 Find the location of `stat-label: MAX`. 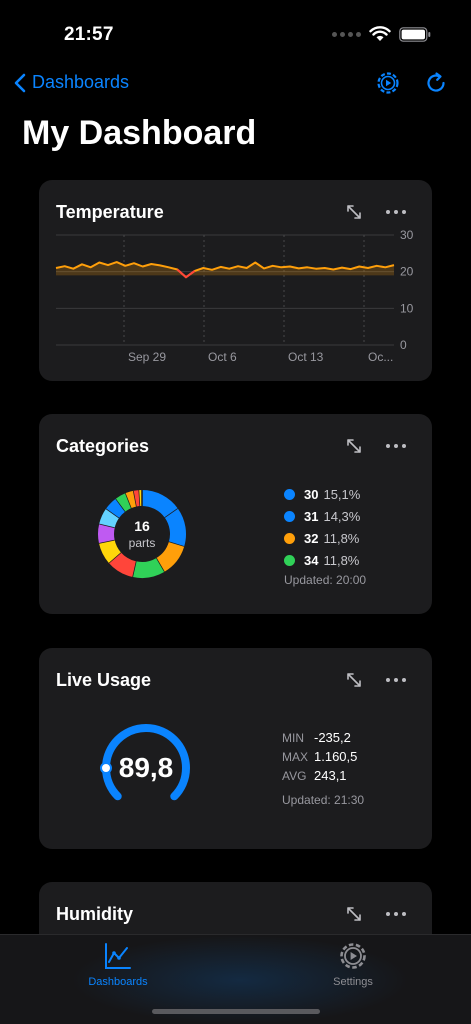

stat-label: MAX is located at coordinates (295, 757).